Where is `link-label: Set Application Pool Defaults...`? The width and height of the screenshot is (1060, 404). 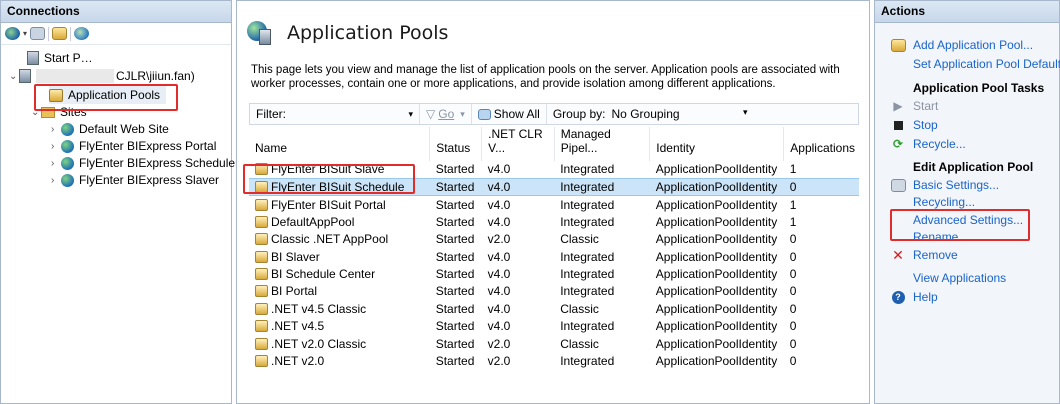
link-label: Set Application Pool Defaults... is located at coordinates (986, 64).